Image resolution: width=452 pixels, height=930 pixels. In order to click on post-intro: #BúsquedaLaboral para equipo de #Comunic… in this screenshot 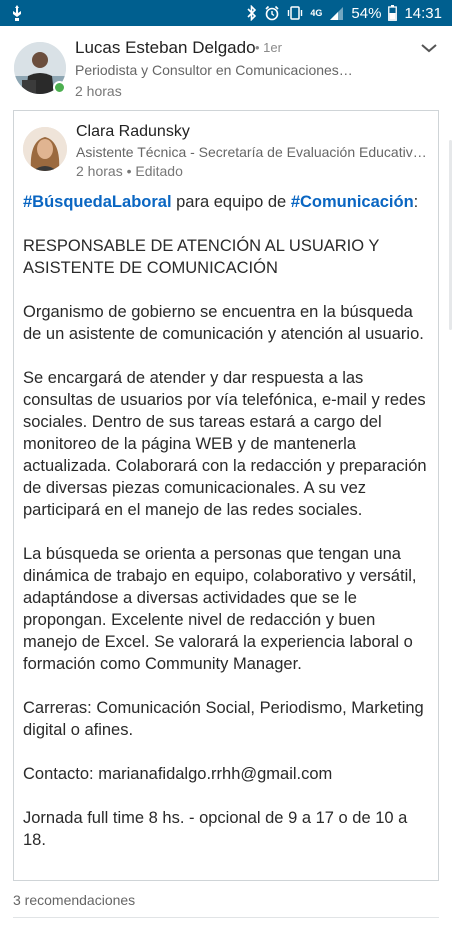, I will do `click(227, 202)`.